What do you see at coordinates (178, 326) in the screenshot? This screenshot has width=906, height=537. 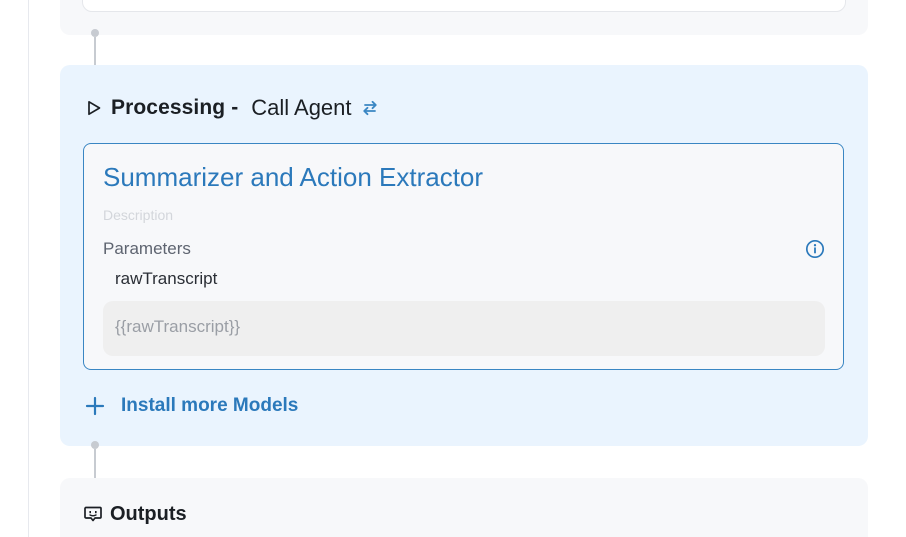 I see `parameter-value: {{rawTranscript}}` at bounding box center [178, 326].